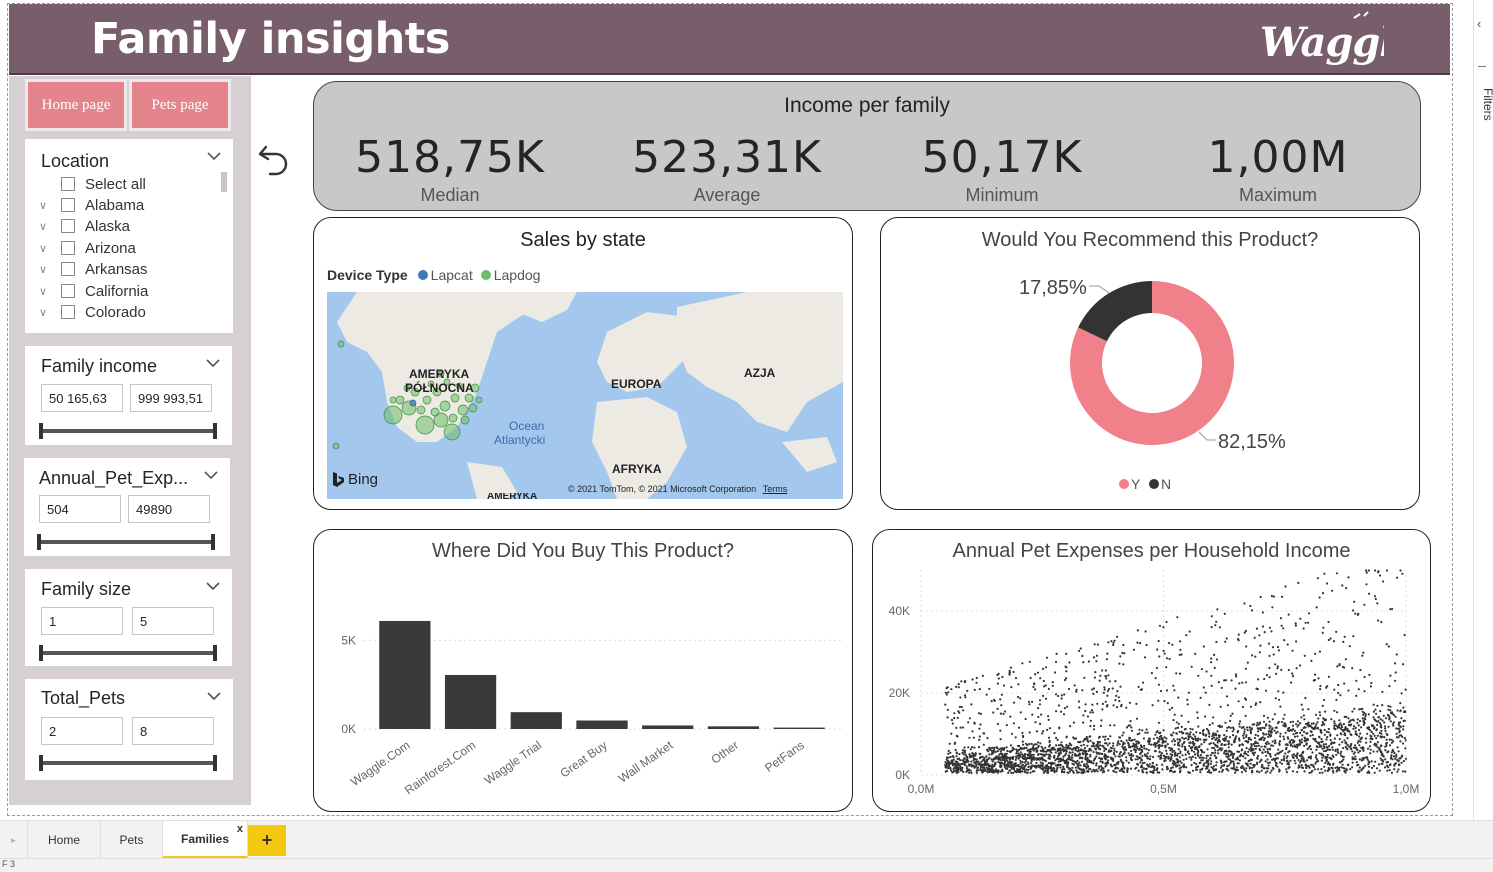  What do you see at coordinates (84, 226) in the screenshot?
I see `location-item: ∨ Alaska` at bounding box center [84, 226].